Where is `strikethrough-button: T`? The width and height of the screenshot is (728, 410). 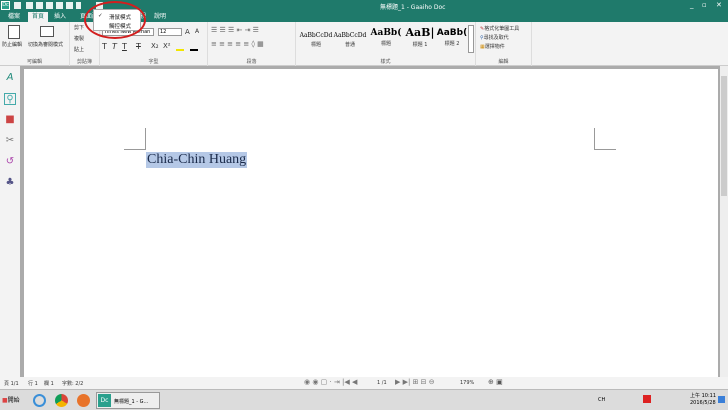 strikethrough-button: T is located at coordinates (138, 46).